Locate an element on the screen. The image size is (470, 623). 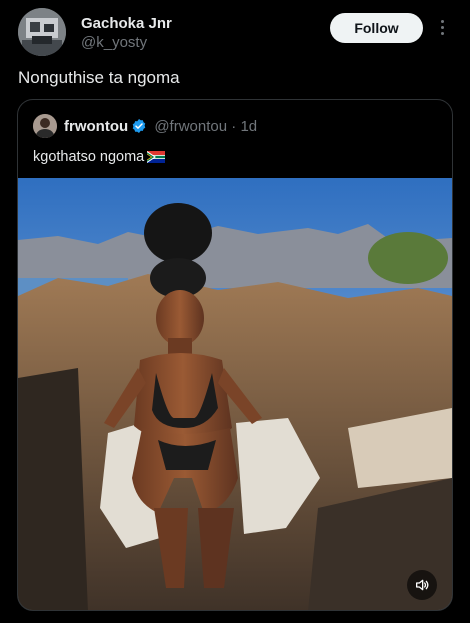
quoted-post-header: frwontou @frwontou · 1d is located at coordinates (160, 126).